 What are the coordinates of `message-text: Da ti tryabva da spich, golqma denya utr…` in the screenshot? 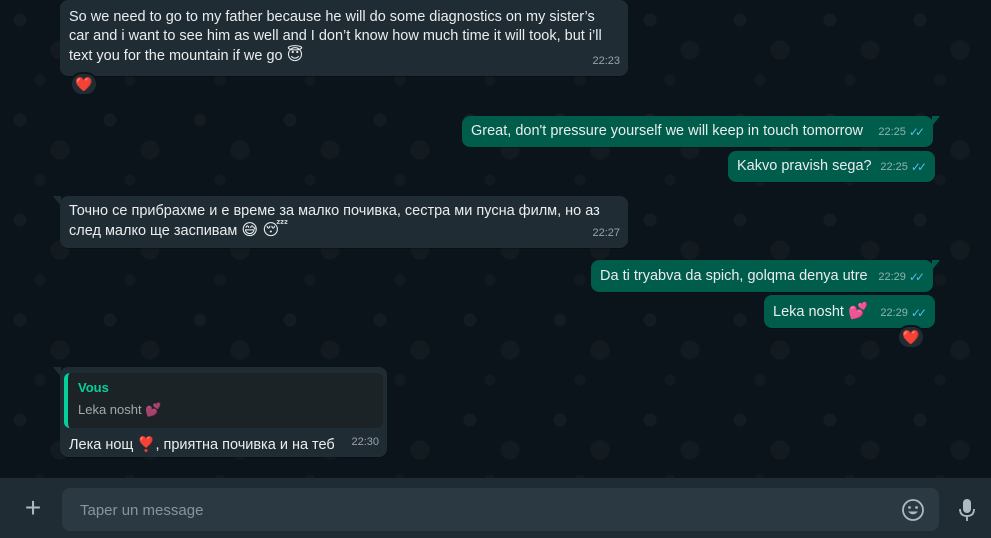 It's located at (734, 276).